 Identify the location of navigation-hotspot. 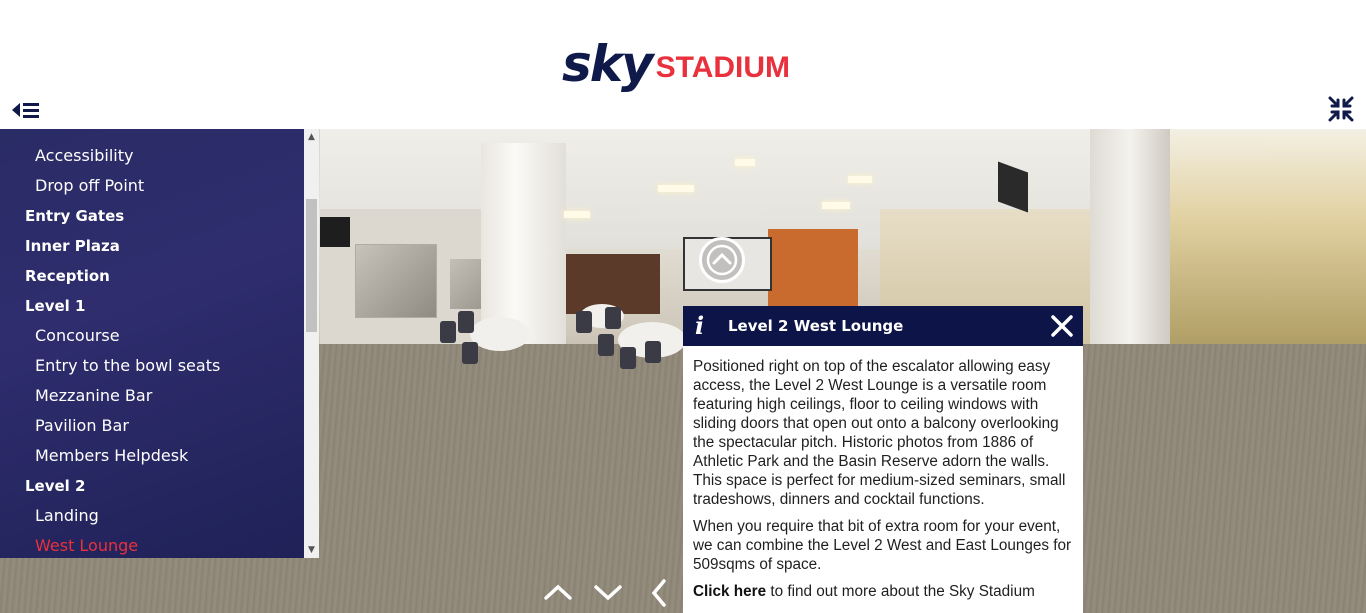
(722, 260).